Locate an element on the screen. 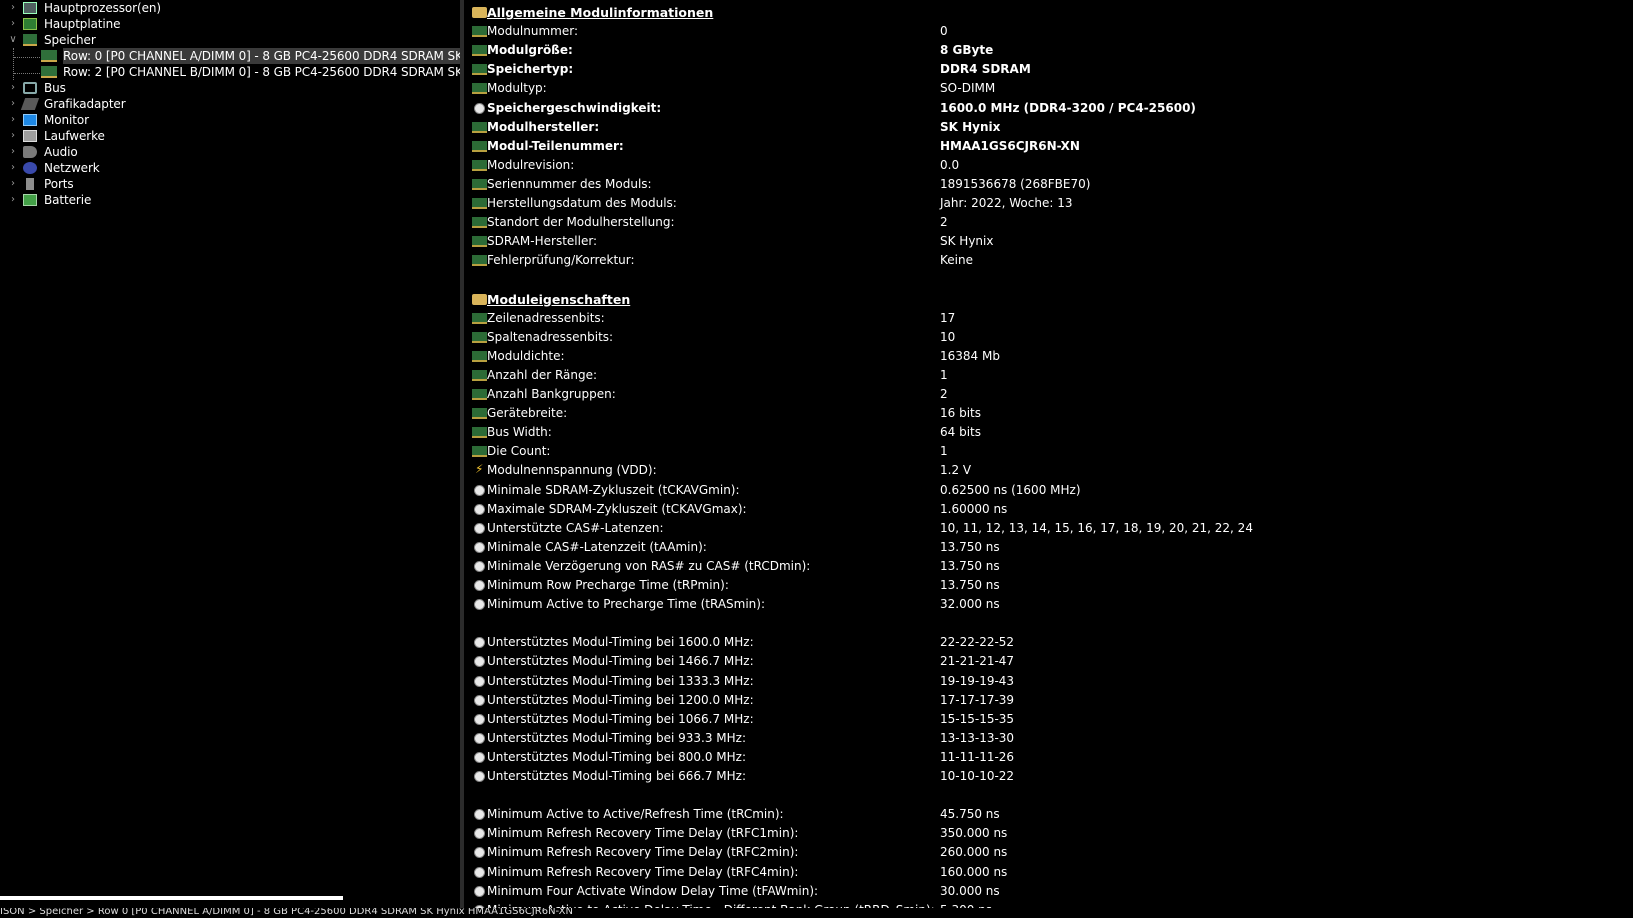 This screenshot has width=1633, height=918. property-field: Standort der Modulherstellung: is located at coordinates (581, 222).